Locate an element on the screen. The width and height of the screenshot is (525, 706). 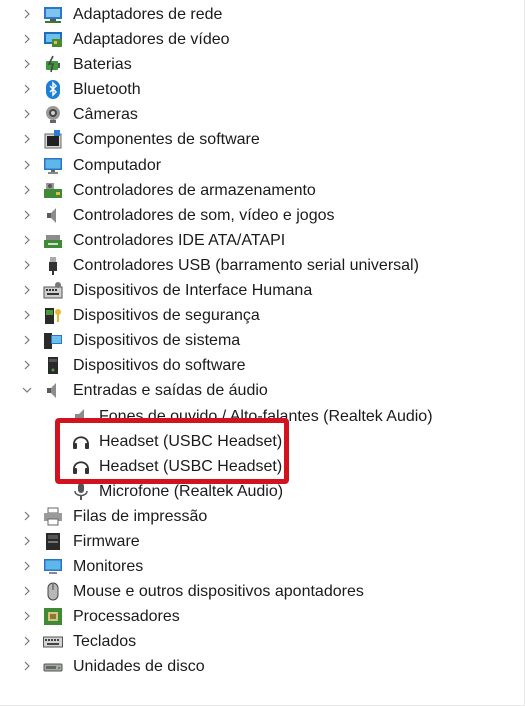
tree-item-filas-de-impressao: Filas de impressão is located at coordinates (262, 516).